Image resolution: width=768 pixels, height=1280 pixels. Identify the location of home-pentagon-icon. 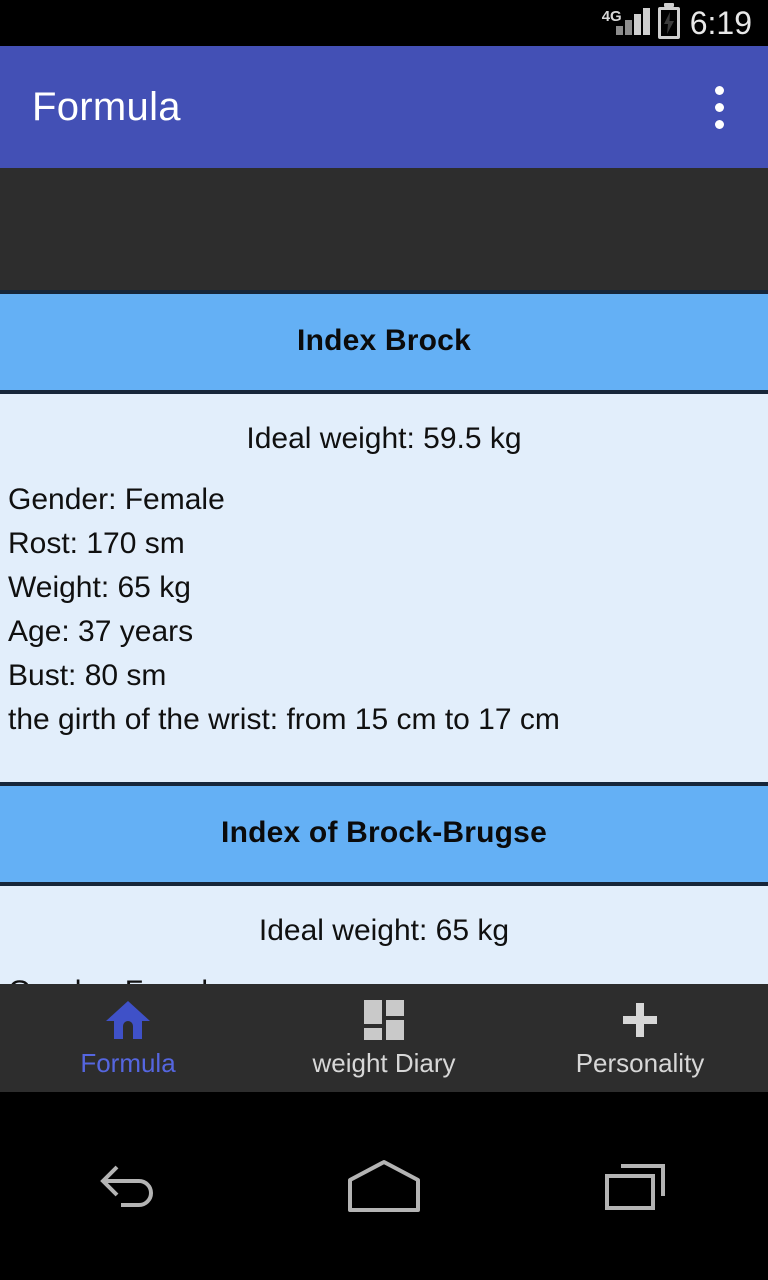
(384, 1186).